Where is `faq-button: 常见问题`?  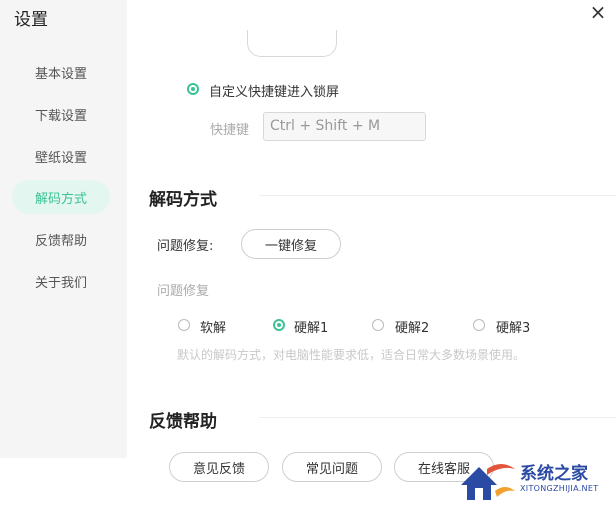 faq-button: 常见问题 is located at coordinates (332, 467).